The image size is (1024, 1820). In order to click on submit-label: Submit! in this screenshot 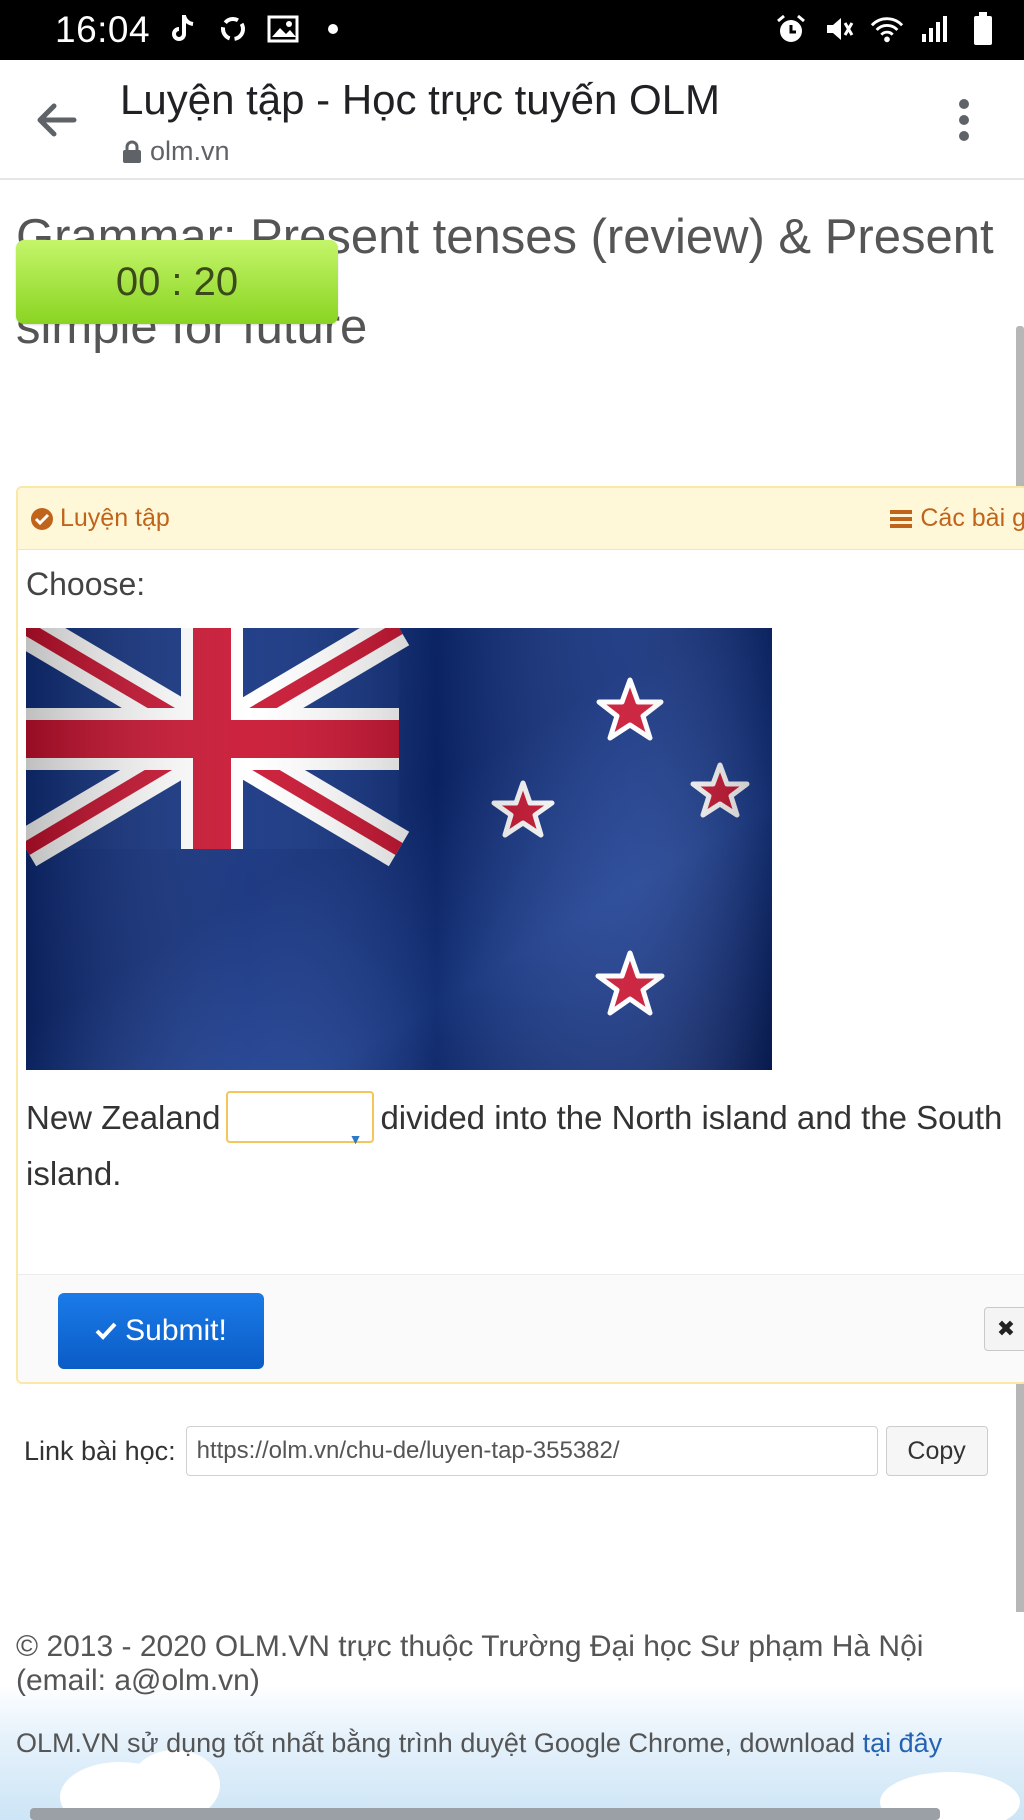, I will do `click(176, 1330)`.